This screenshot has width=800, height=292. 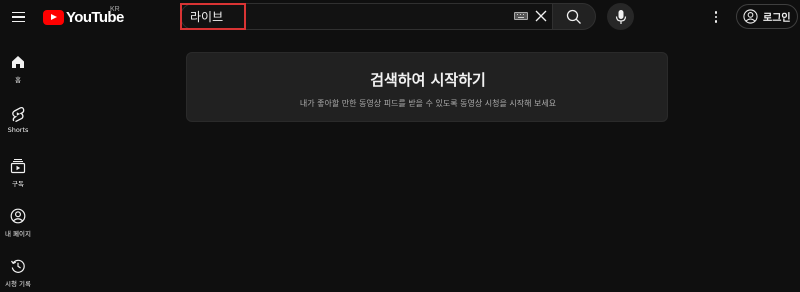 I want to click on voice-search-button, so click(x=620, y=16).